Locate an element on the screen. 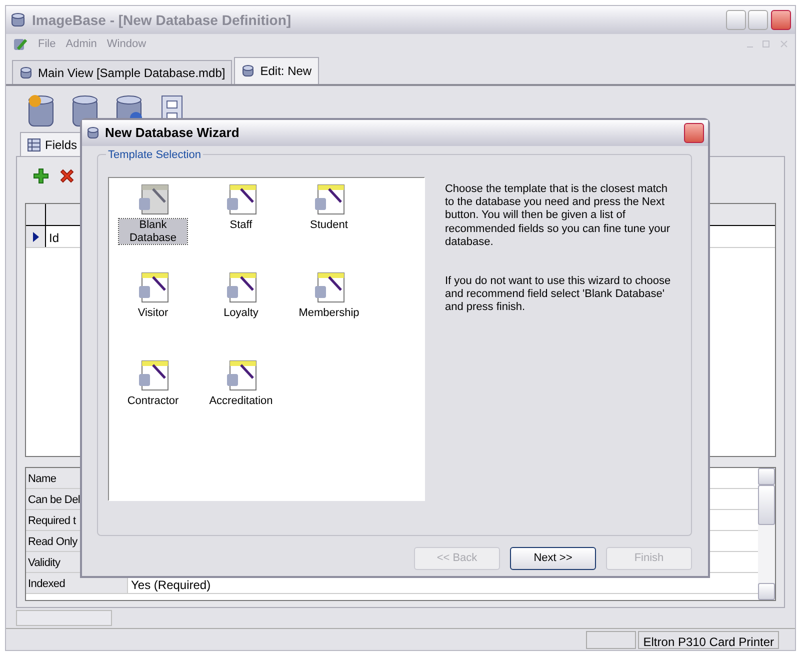 The width and height of the screenshot is (801, 654). remove-button is located at coordinates (67, 176).